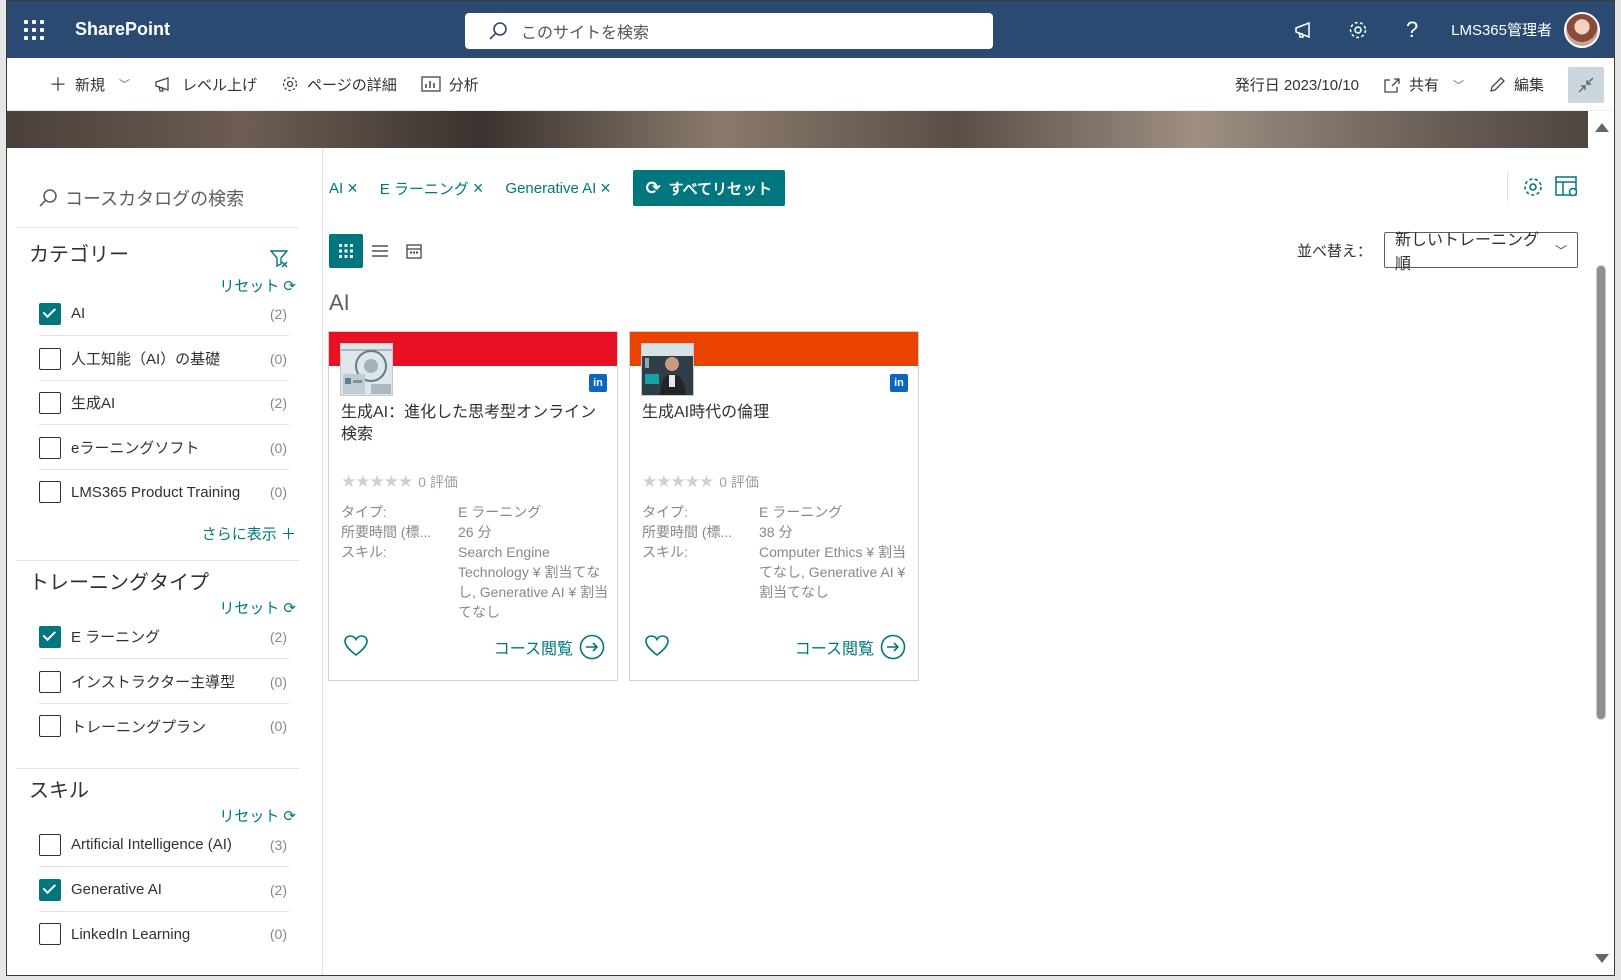 Image resolution: width=1621 pixels, height=980 pixels. Describe the element at coordinates (729, 31) in the screenshot. I see `site-search-box: このサイトを検索` at that location.